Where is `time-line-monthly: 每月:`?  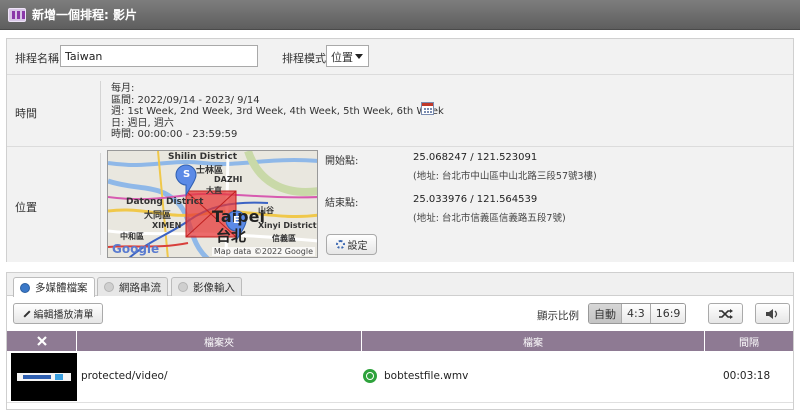 time-line-monthly: 每月: is located at coordinates (123, 88).